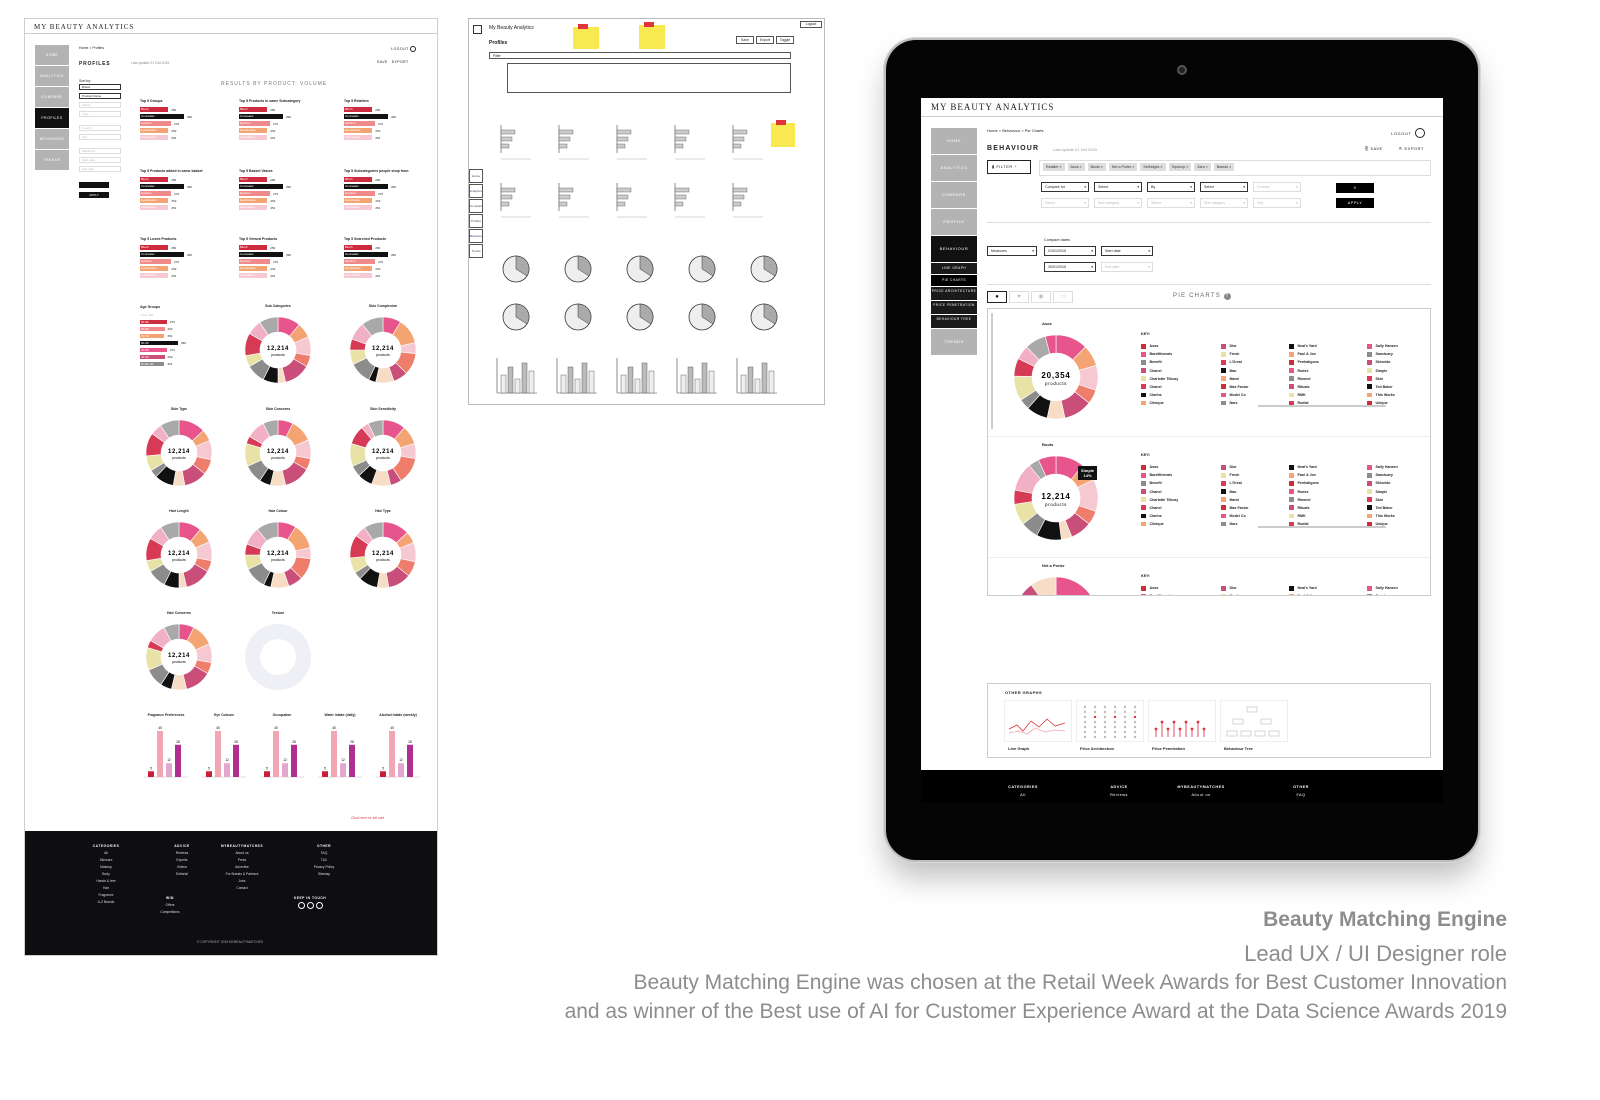 The height and width of the screenshot is (1100, 1600). I want to click on filter-select: City, so click(100, 137).